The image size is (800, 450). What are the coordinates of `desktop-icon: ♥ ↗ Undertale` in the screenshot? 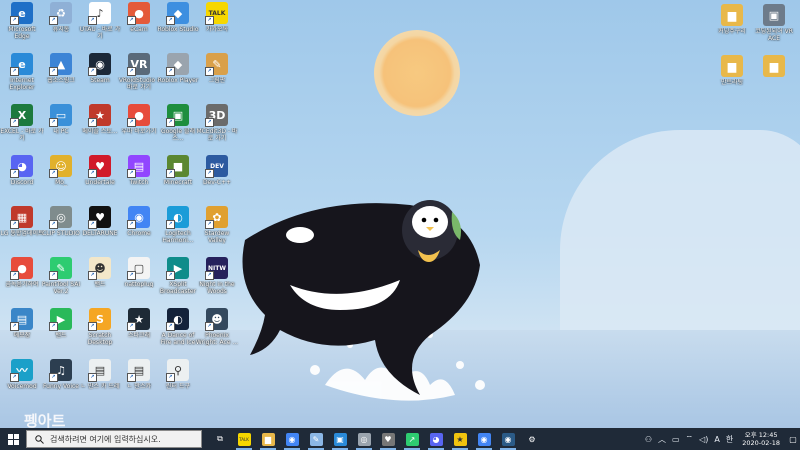 It's located at (100, 170).